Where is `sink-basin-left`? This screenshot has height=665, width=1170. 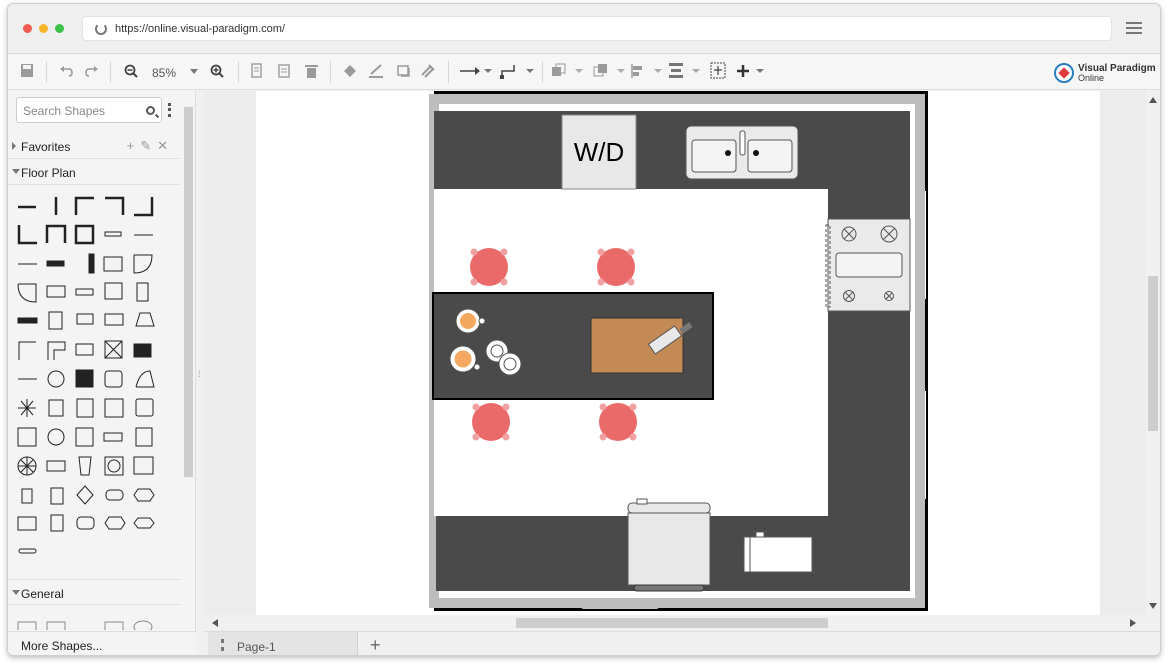
sink-basin-left is located at coordinates (714, 156).